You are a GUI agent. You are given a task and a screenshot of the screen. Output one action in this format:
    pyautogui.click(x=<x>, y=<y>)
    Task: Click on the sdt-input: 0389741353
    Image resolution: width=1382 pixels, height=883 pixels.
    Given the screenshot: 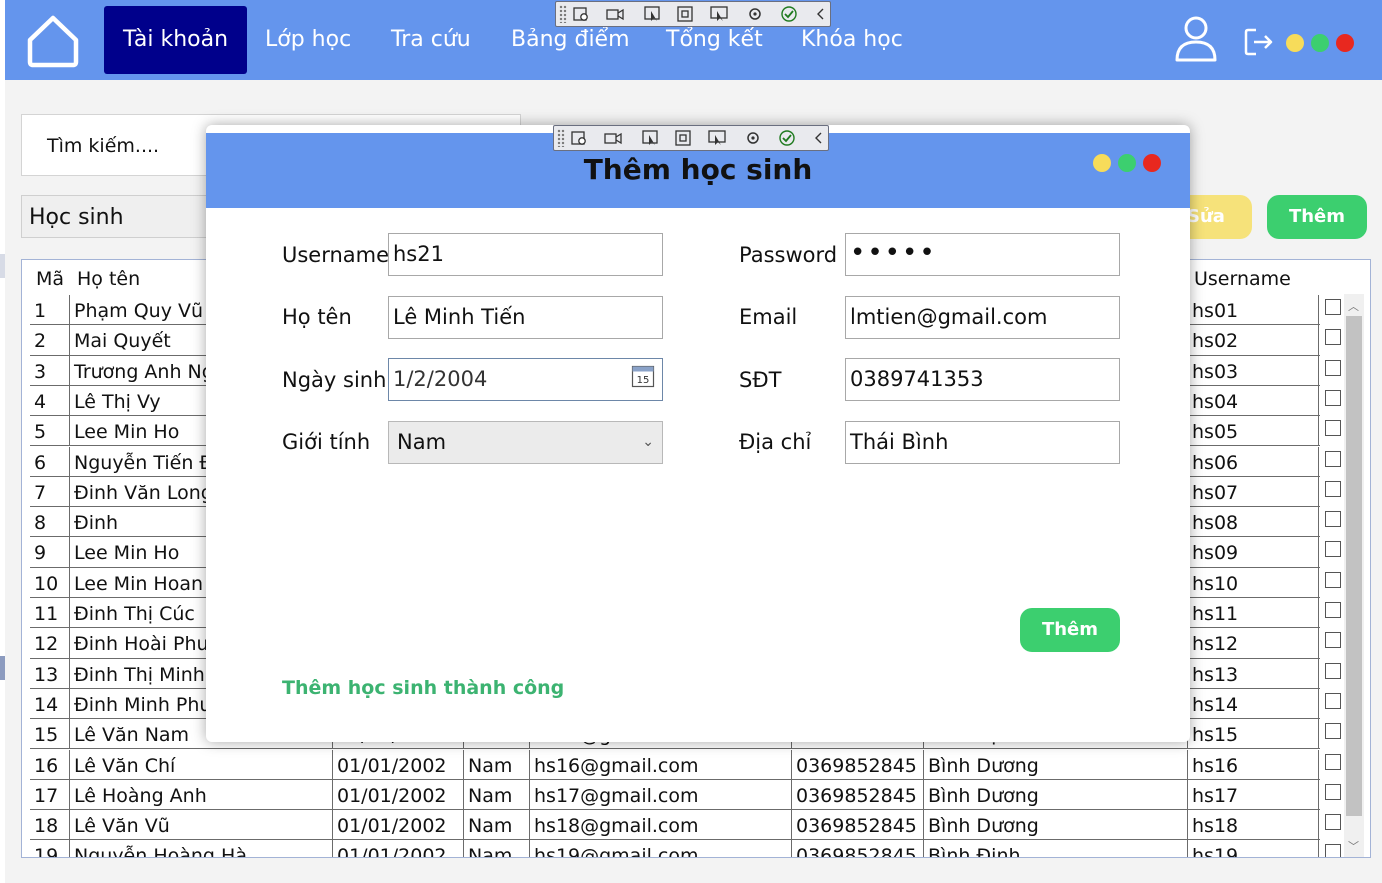 What is the action you would take?
    pyautogui.click(x=982, y=379)
    